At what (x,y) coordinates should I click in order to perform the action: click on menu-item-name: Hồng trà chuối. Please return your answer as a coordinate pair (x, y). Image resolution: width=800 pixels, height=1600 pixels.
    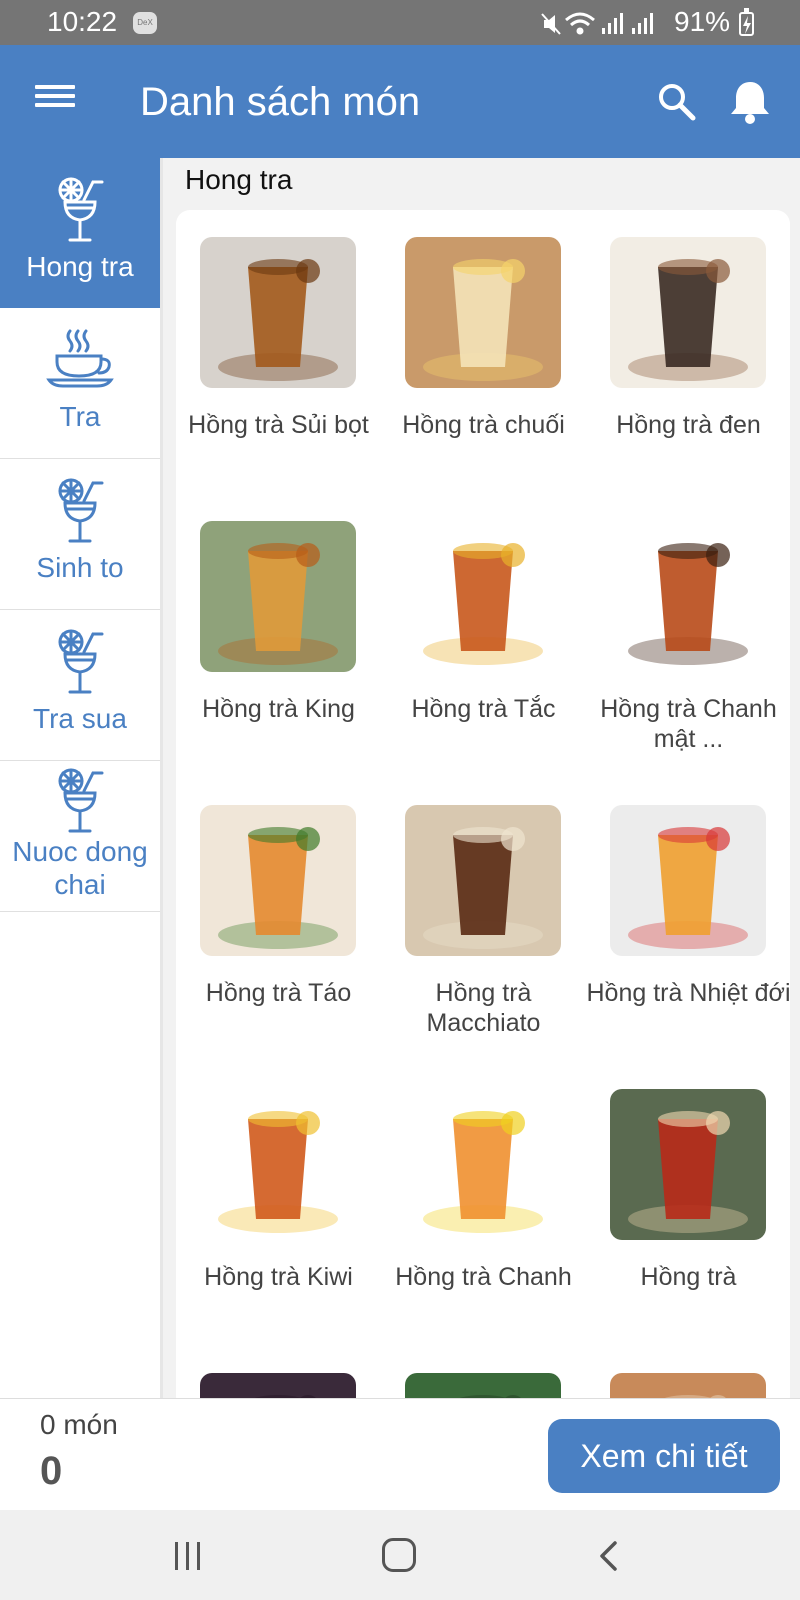
    Looking at the image, I should click on (483, 425).